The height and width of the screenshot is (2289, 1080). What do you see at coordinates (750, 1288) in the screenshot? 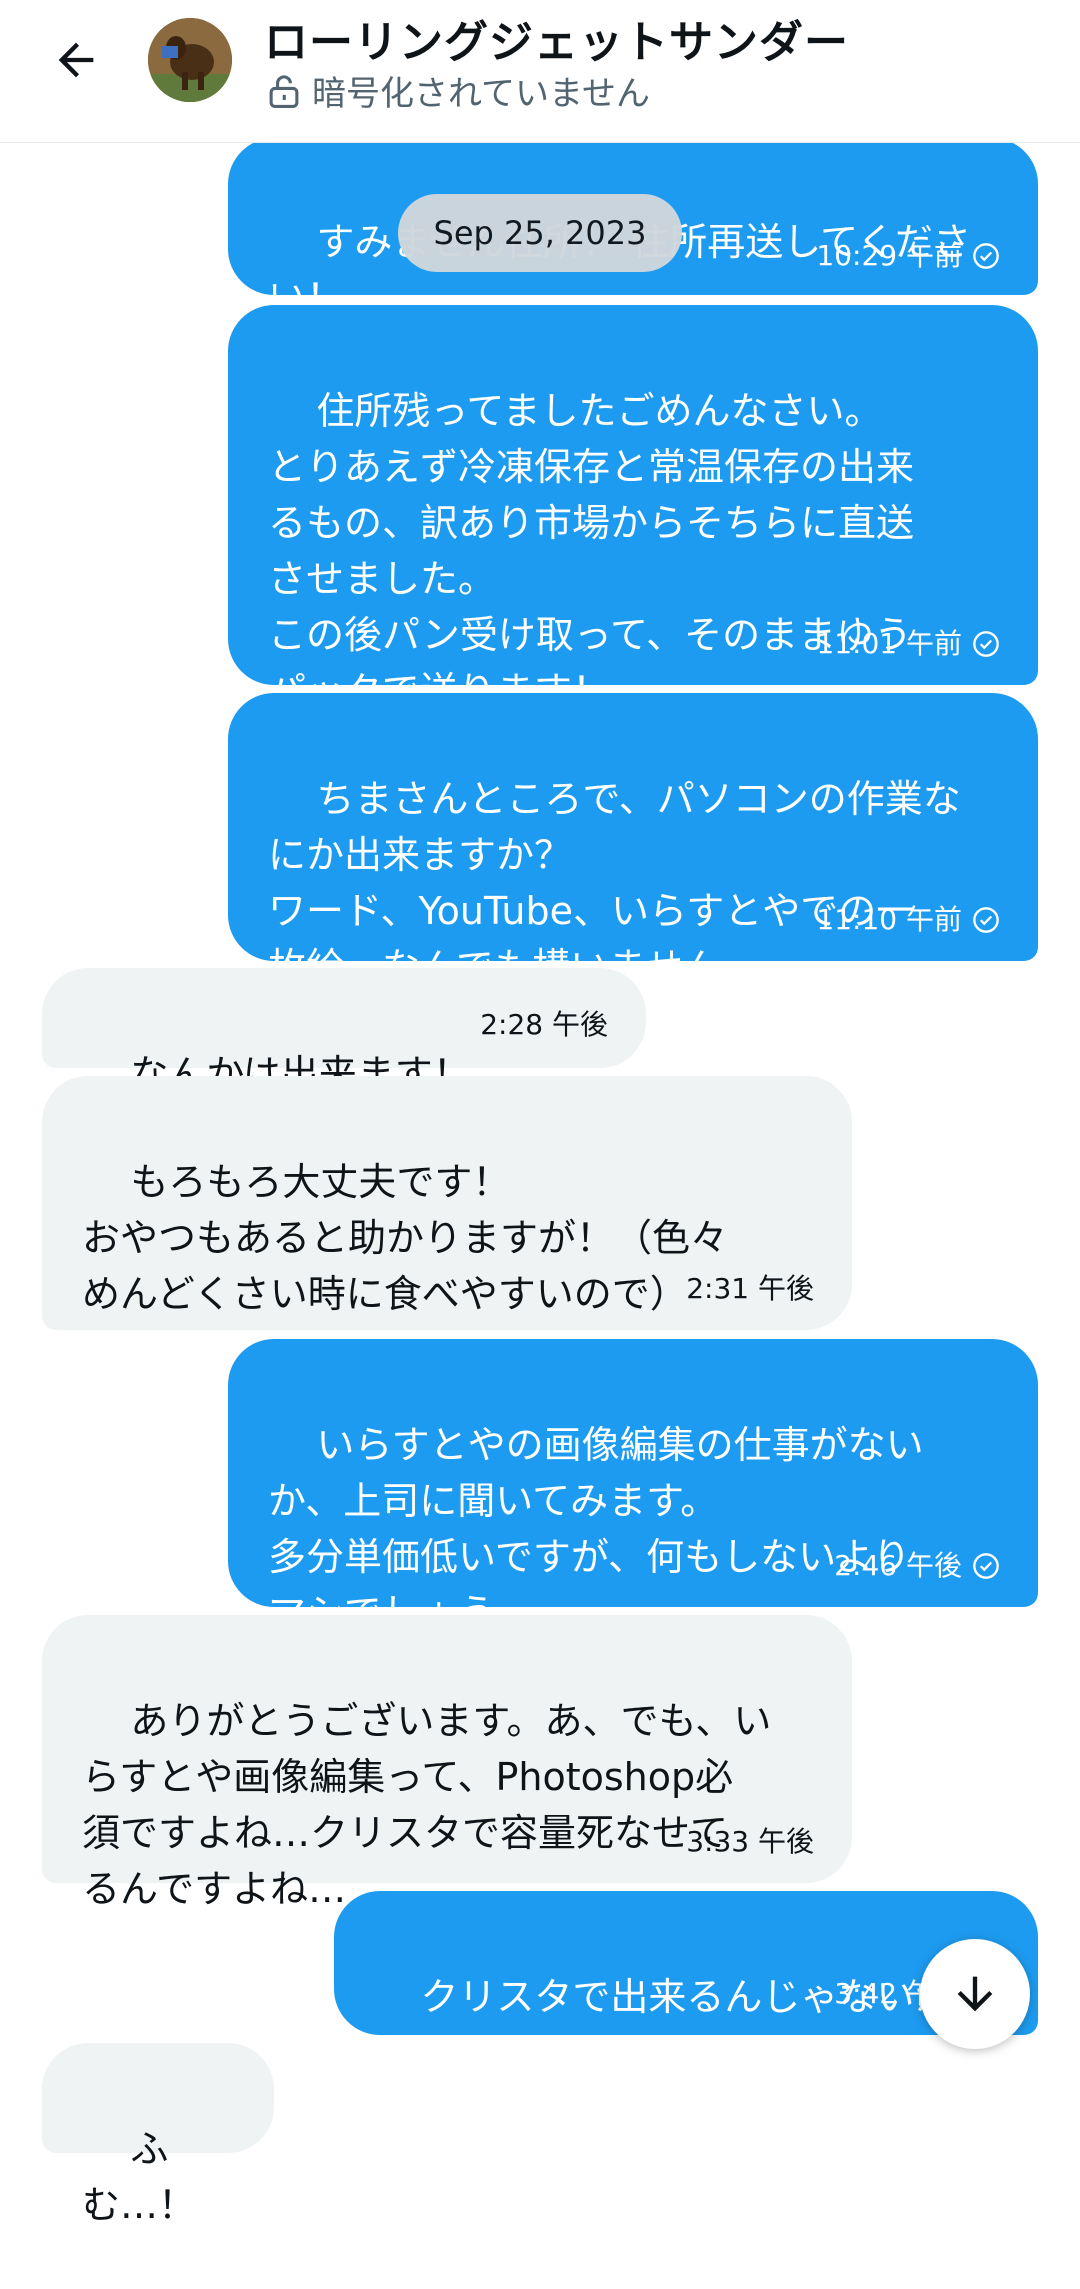
I see `message-timestamp: 2:31 午後` at bounding box center [750, 1288].